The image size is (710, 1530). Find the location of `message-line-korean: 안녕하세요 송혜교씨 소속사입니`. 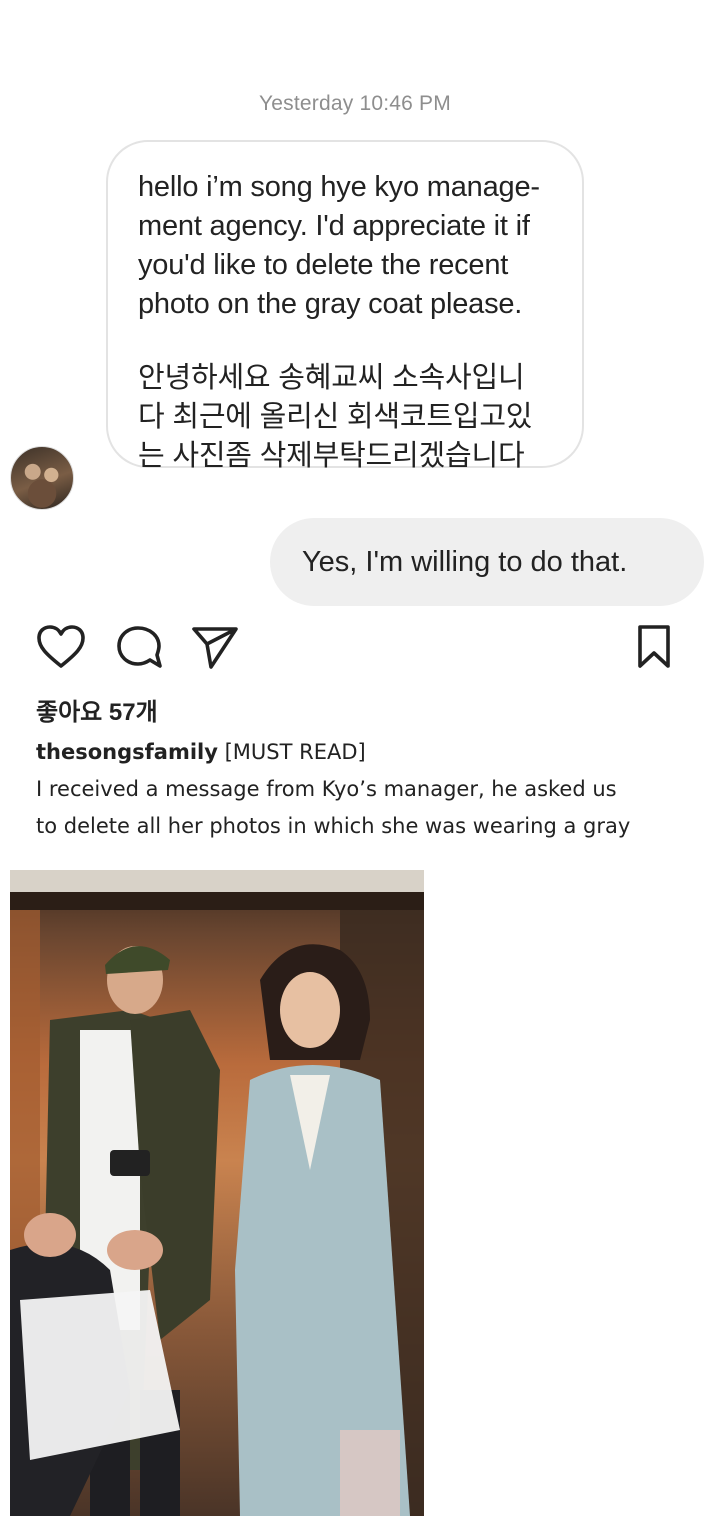

message-line-korean: 안녕하세요 송혜교씨 소속사입니 is located at coordinates (331, 378).